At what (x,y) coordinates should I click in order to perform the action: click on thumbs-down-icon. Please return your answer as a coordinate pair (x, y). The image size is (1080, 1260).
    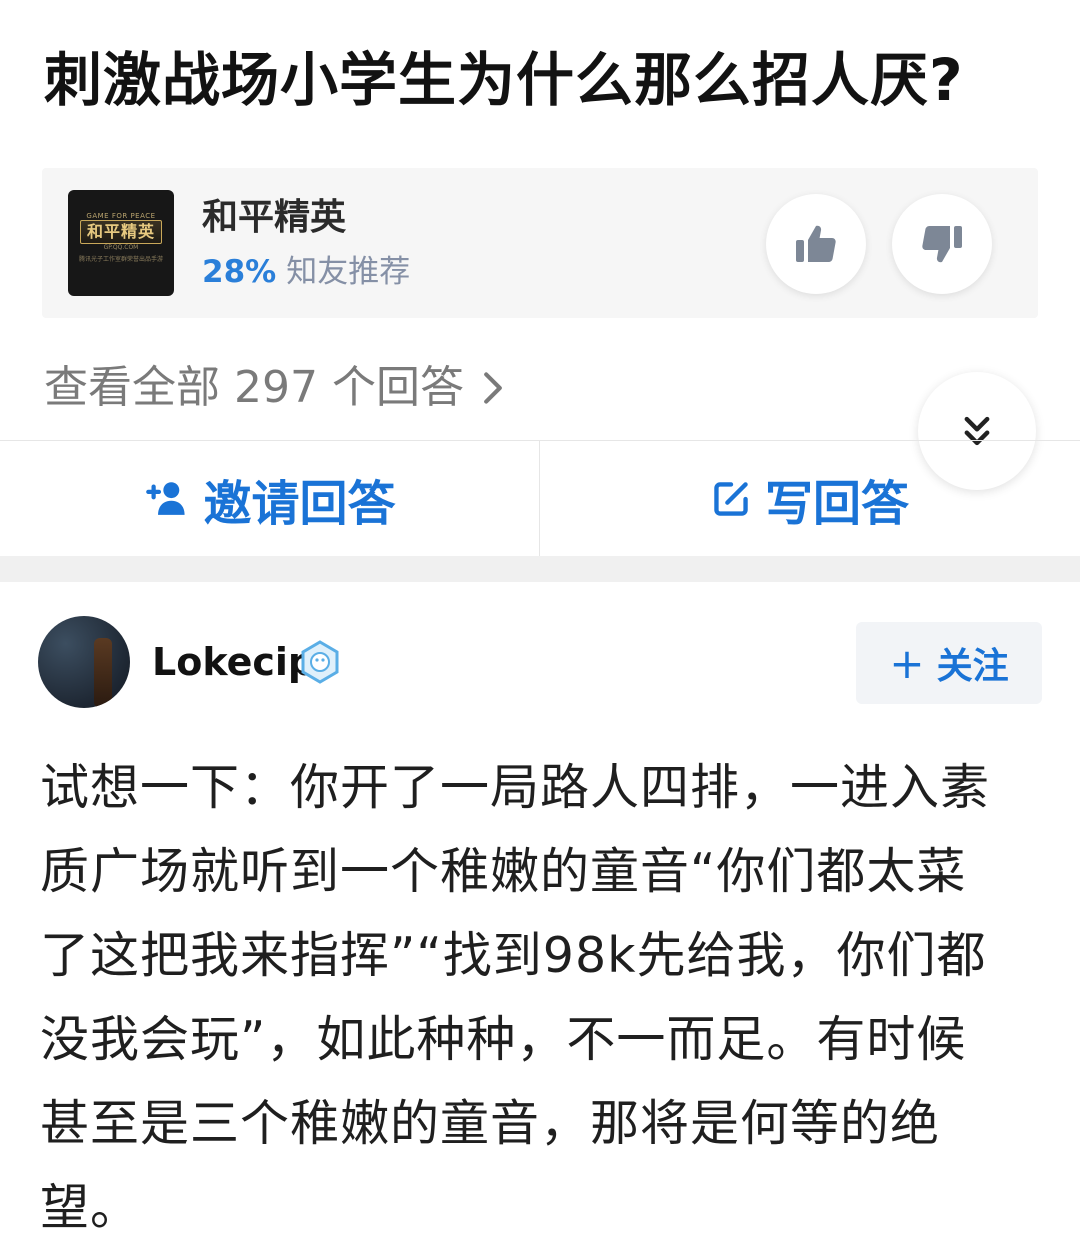
    Looking at the image, I should click on (942, 244).